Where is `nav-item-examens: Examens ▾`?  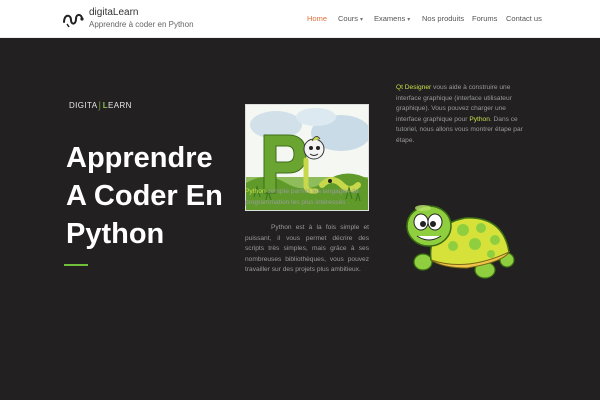 nav-item-examens: Examens ▾ is located at coordinates (392, 18).